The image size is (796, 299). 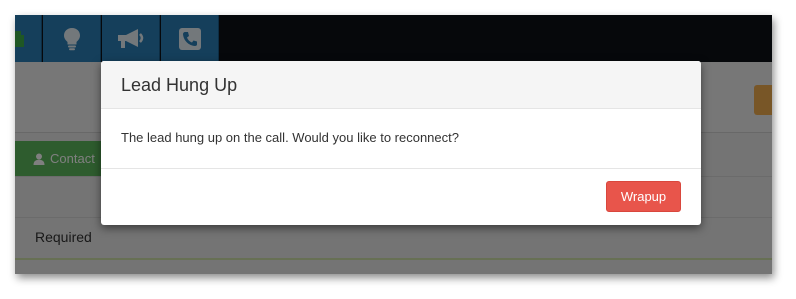 What do you see at coordinates (401, 85) in the screenshot?
I see `modal-header: Lead Hung Up` at bounding box center [401, 85].